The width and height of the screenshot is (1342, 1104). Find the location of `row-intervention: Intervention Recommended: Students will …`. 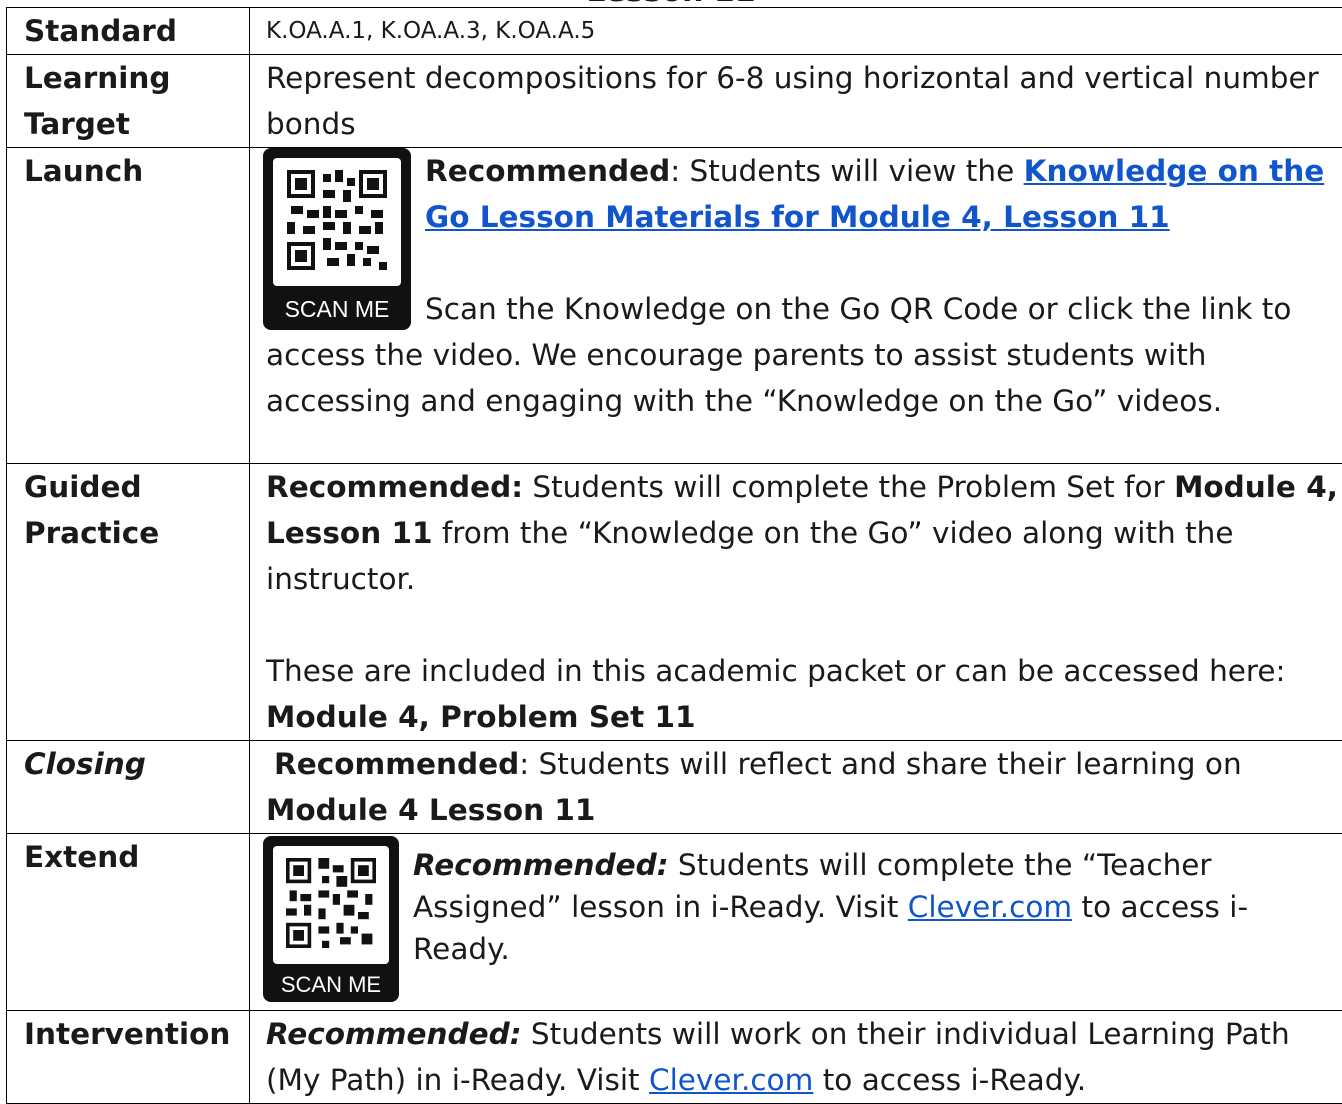

row-intervention: Intervention Recommended: Students will … is located at coordinates (674, 1057).